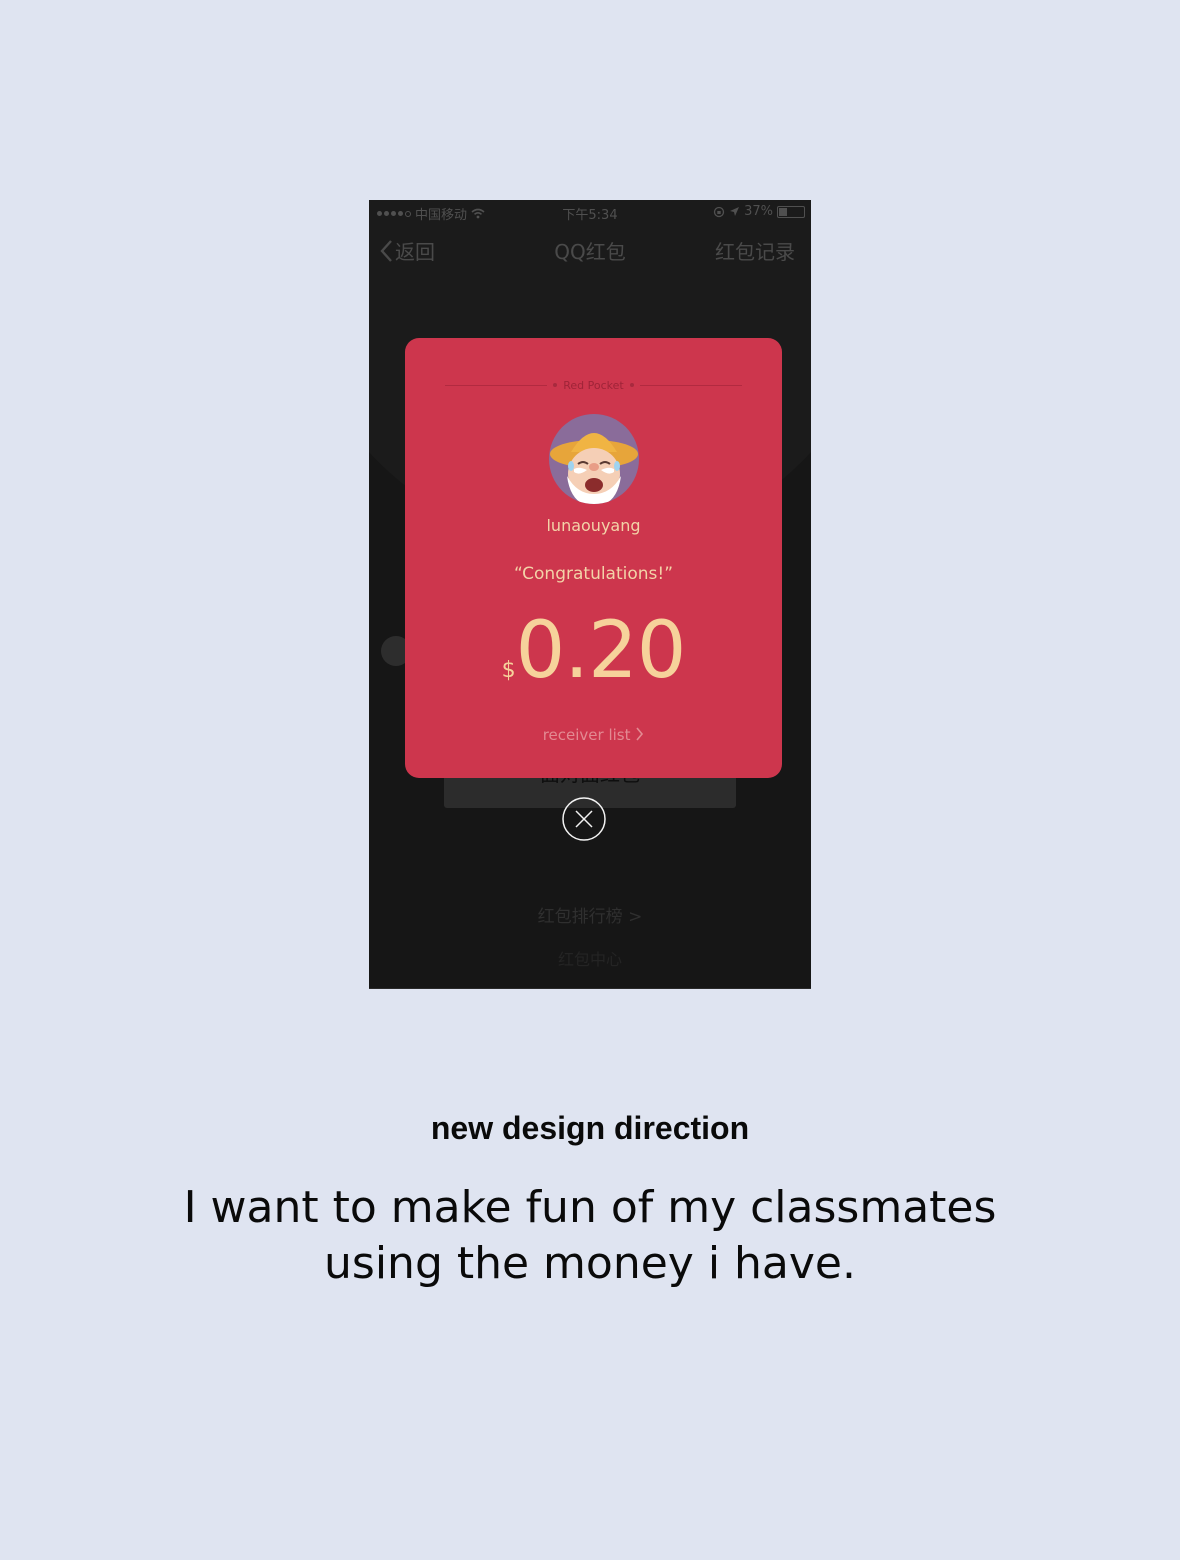  Describe the element at coordinates (590, 212) in the screenshot. I see `status-bar: 中国移动 下午5:34 37%` at that location.